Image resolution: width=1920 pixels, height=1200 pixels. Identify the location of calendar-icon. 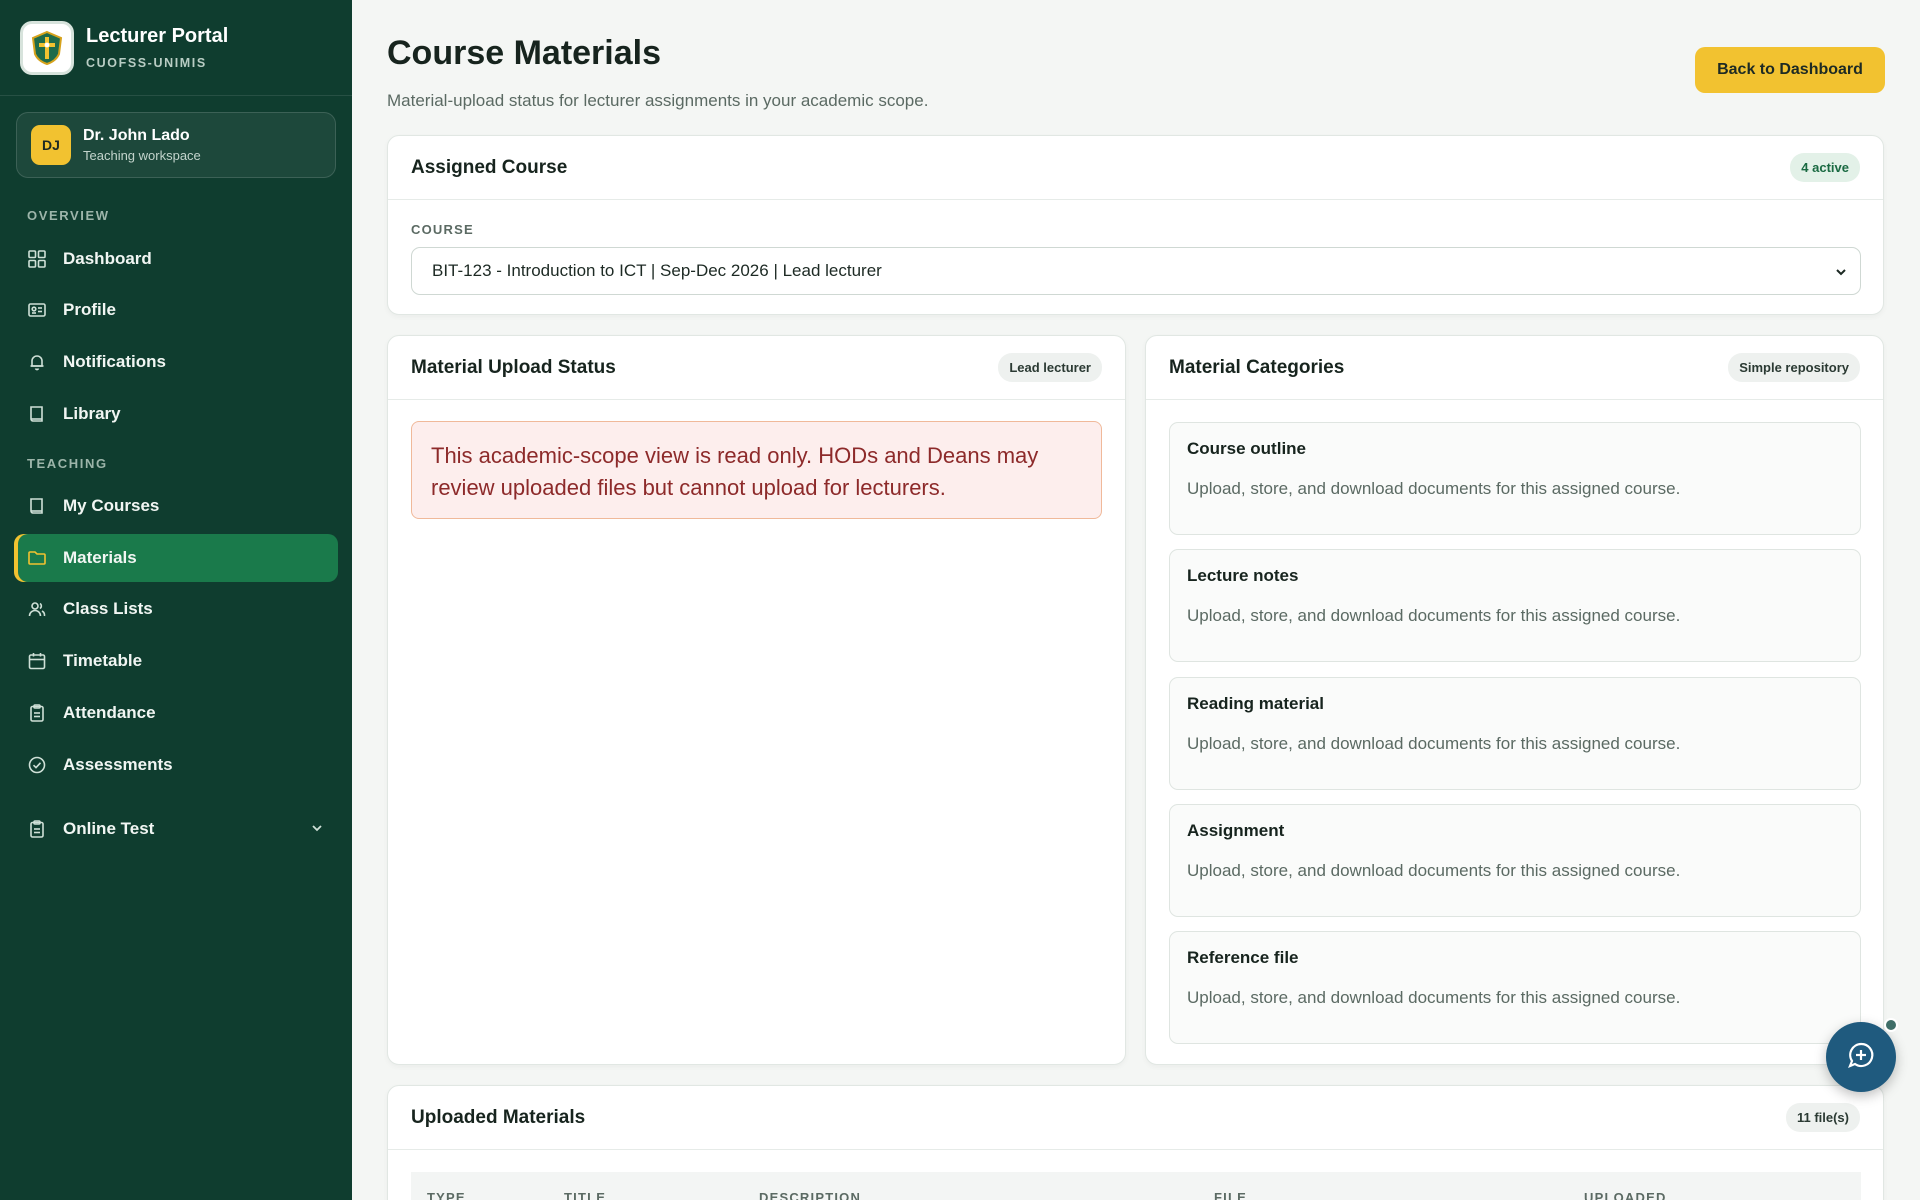
(37, 661).